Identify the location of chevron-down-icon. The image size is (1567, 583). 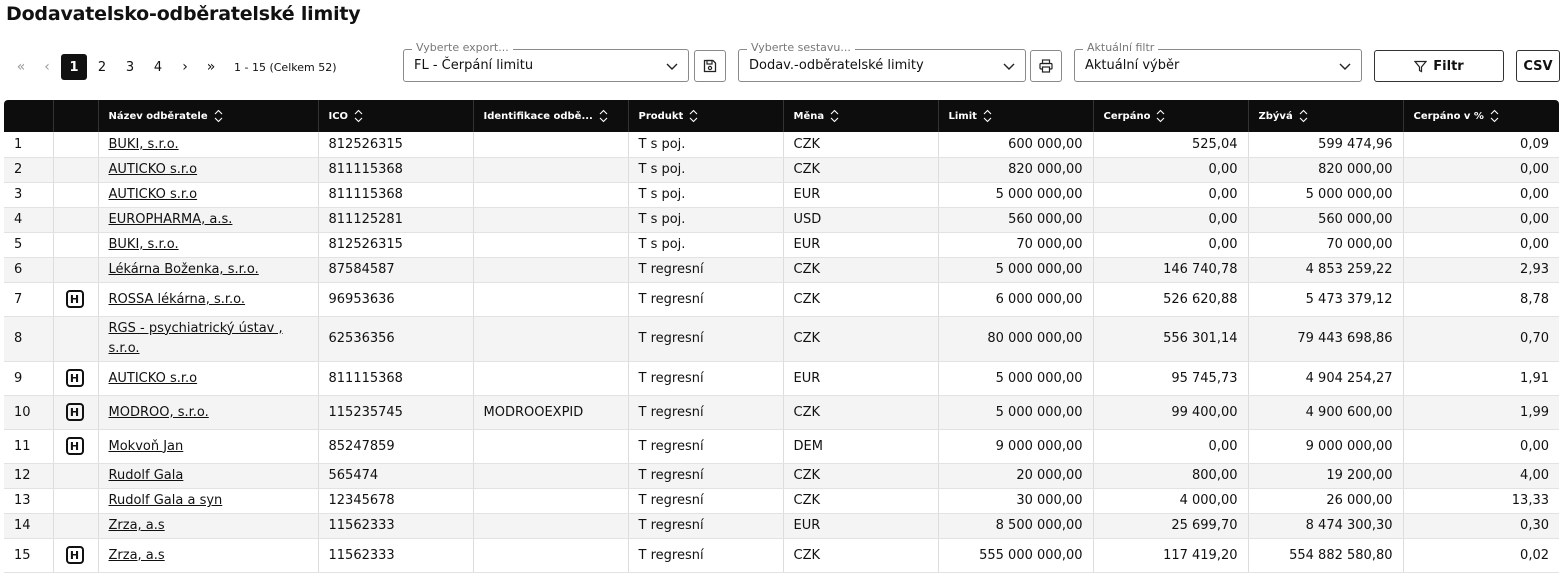
(1345, 66).